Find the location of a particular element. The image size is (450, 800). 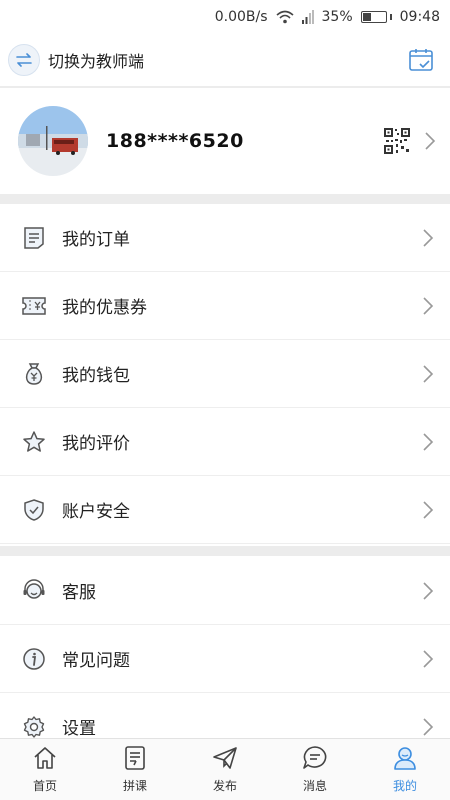

home-icon is located at coordinates (45, 760).